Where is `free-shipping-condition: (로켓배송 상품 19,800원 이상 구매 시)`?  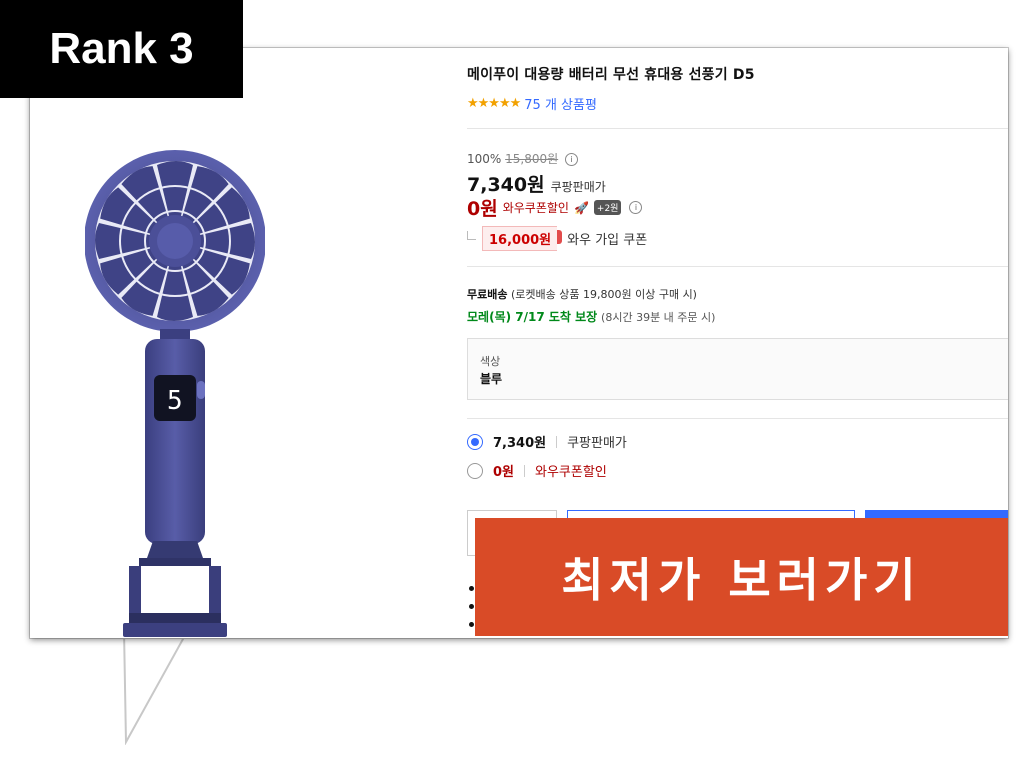 free-shipping-condition: (로켓배송 상품 19,800원 이상 구매 시) is located at coordinates (603, 294).